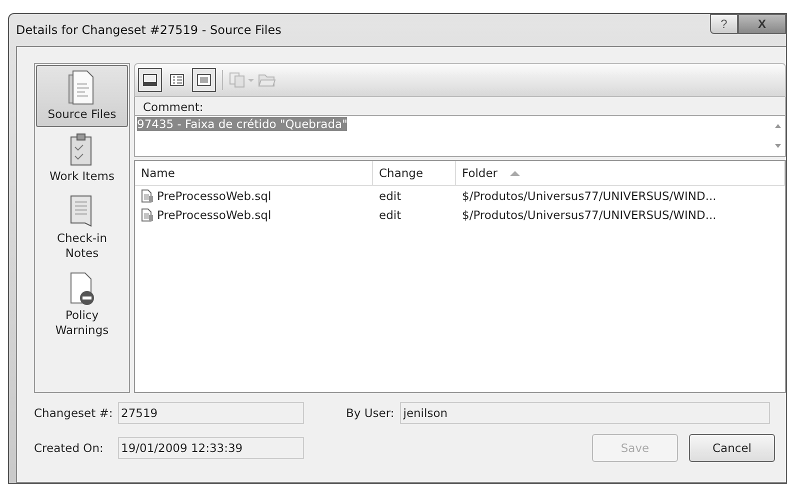 Image resolution: width=787 pixels, height=484 pixels. I want to click on comment-label: Comment:, so click(173, 107).